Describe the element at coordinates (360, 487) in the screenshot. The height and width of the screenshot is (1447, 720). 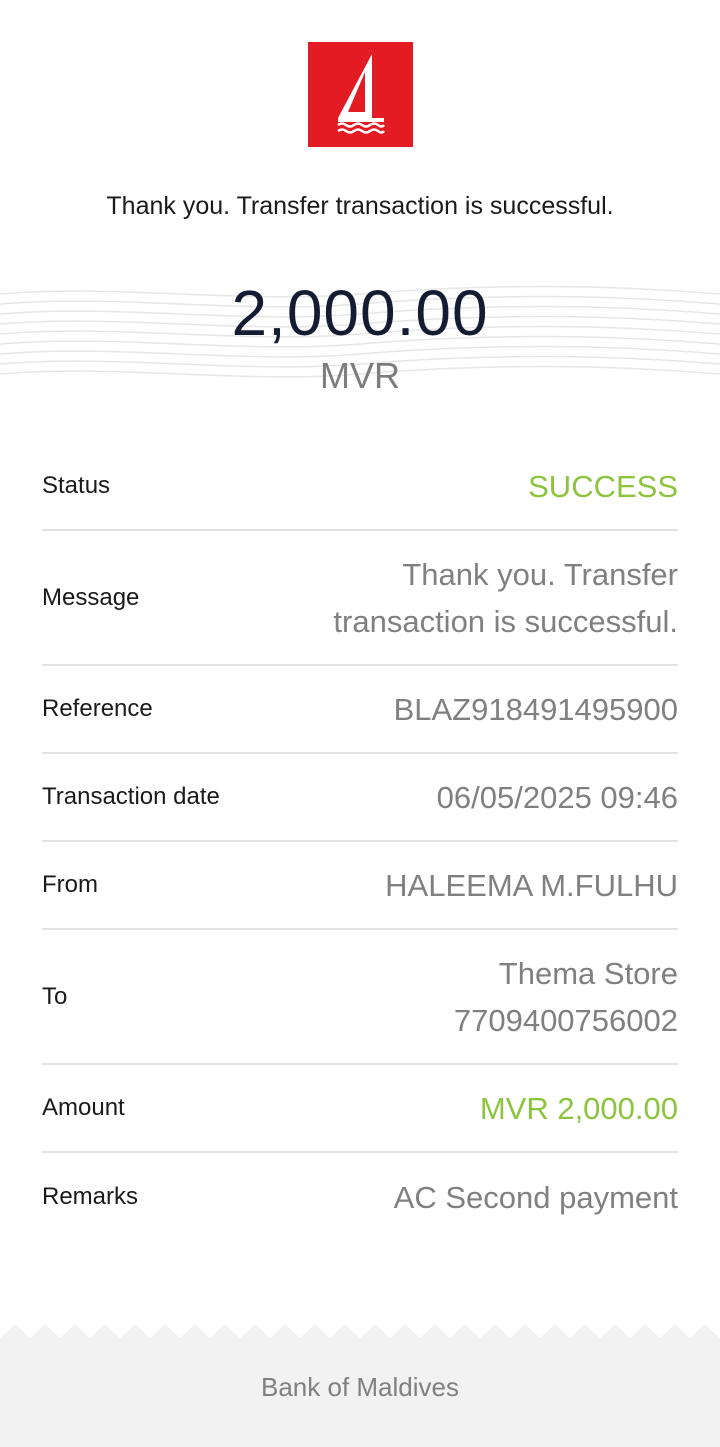
I see `status-row: Status SUCCESS` at that location.